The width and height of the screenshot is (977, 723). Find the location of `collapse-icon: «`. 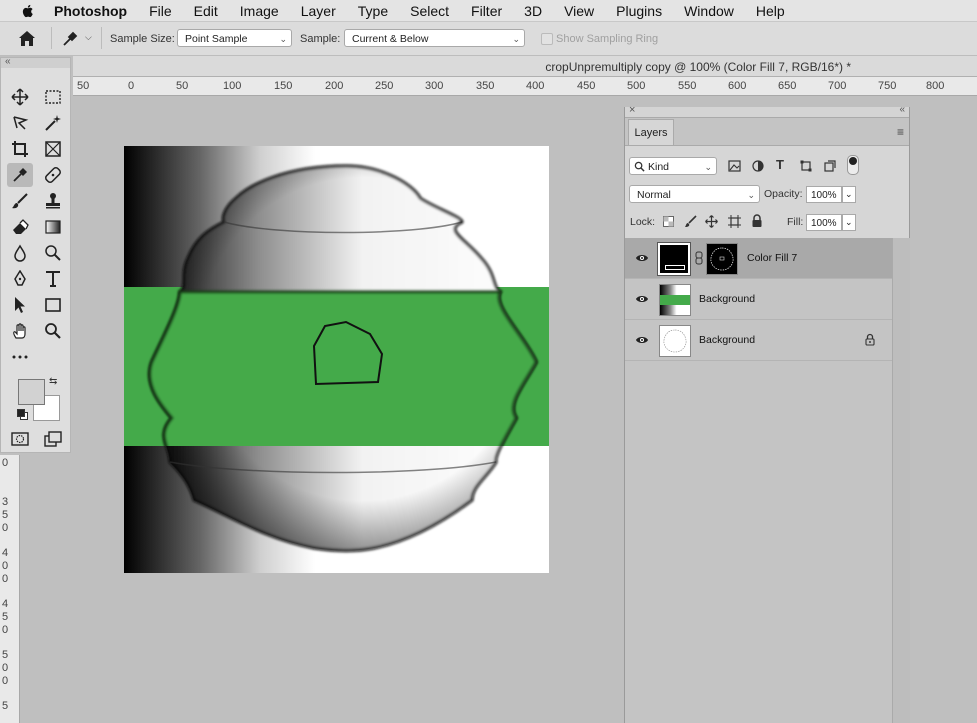

collapse-icon: « is located at coordinates (8, 61).